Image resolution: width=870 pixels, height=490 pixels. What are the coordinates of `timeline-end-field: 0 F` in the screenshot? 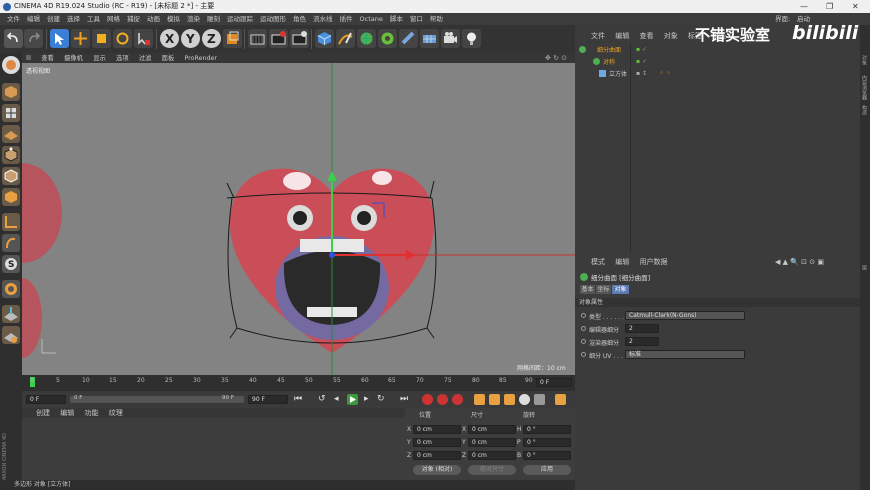 It's located at (554, 382).